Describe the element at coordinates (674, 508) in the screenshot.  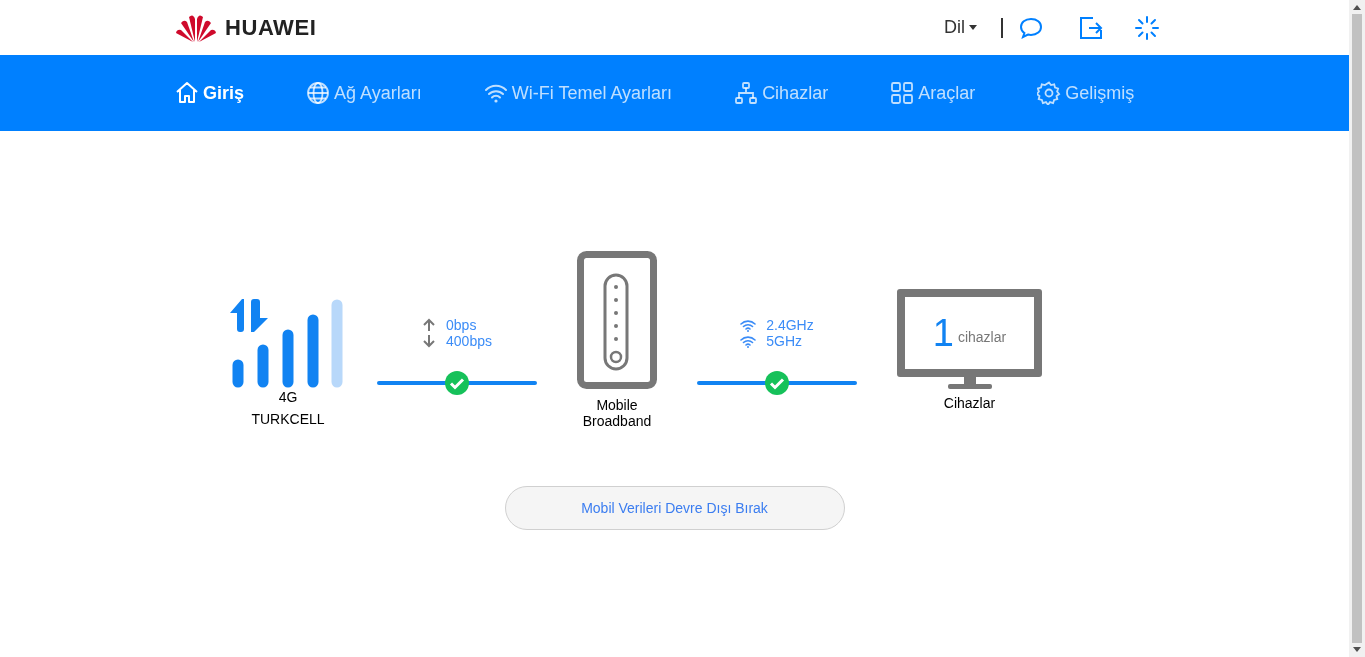
I see `disable-mobile-data-button: Mobil Verileri Devre Dışı Bırak` at that location.